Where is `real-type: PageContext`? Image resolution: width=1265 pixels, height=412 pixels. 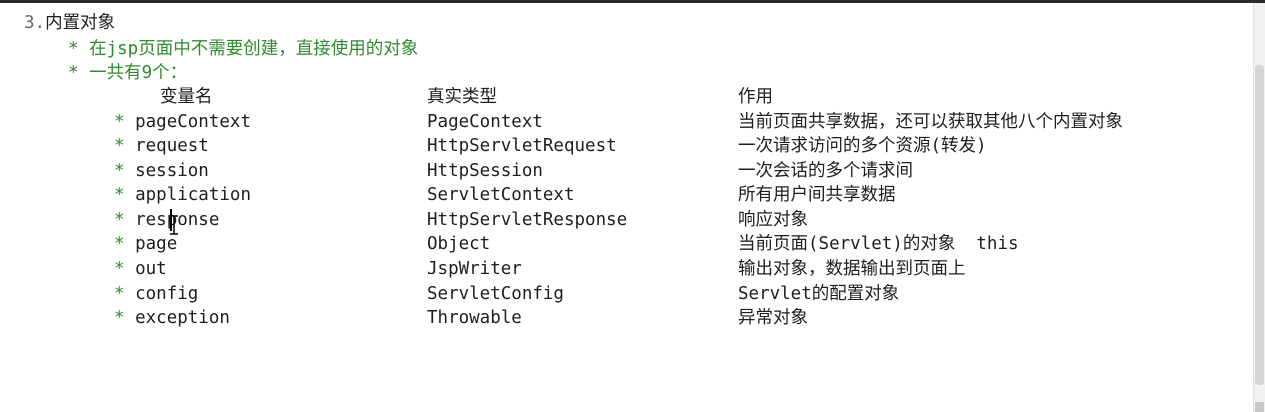
real-type: PageContext is located at coordinates (485, 122).